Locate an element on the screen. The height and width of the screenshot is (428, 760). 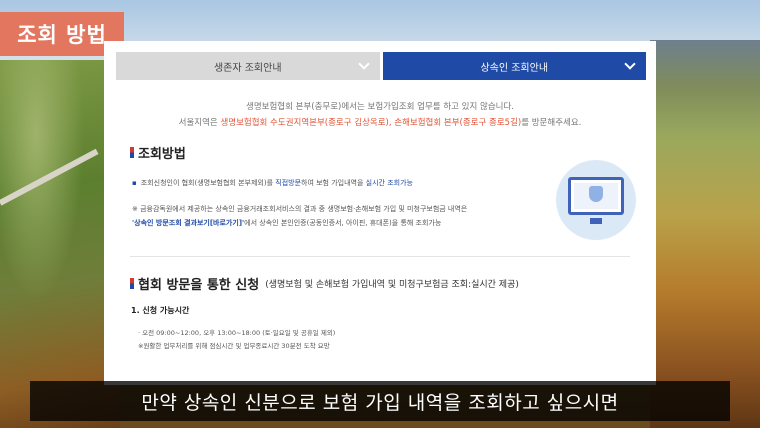
bullet-emphasis: 실시간 조회가능 is located at coordinates (389, 183).